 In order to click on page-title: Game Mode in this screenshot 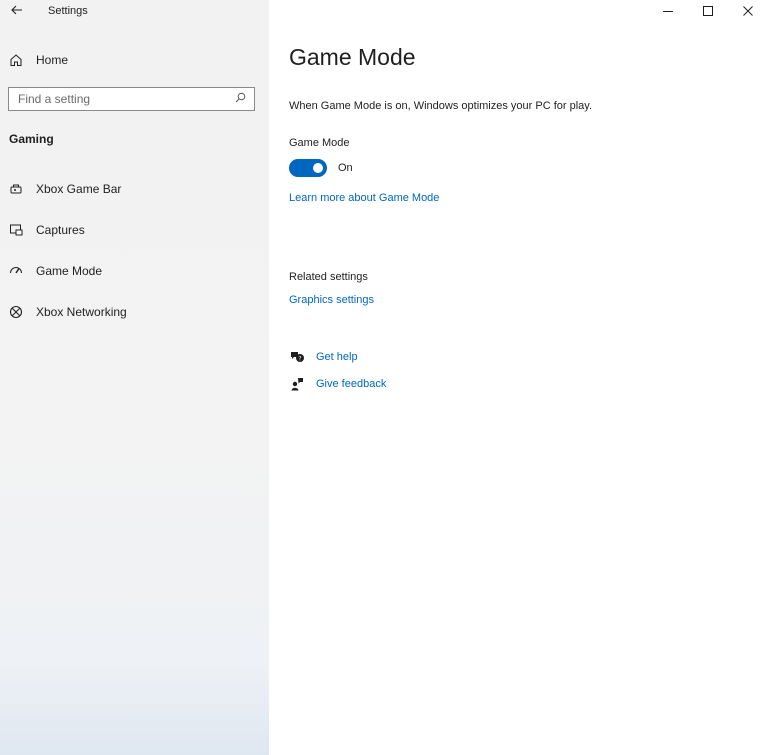, I will do `click(352, 57)`.